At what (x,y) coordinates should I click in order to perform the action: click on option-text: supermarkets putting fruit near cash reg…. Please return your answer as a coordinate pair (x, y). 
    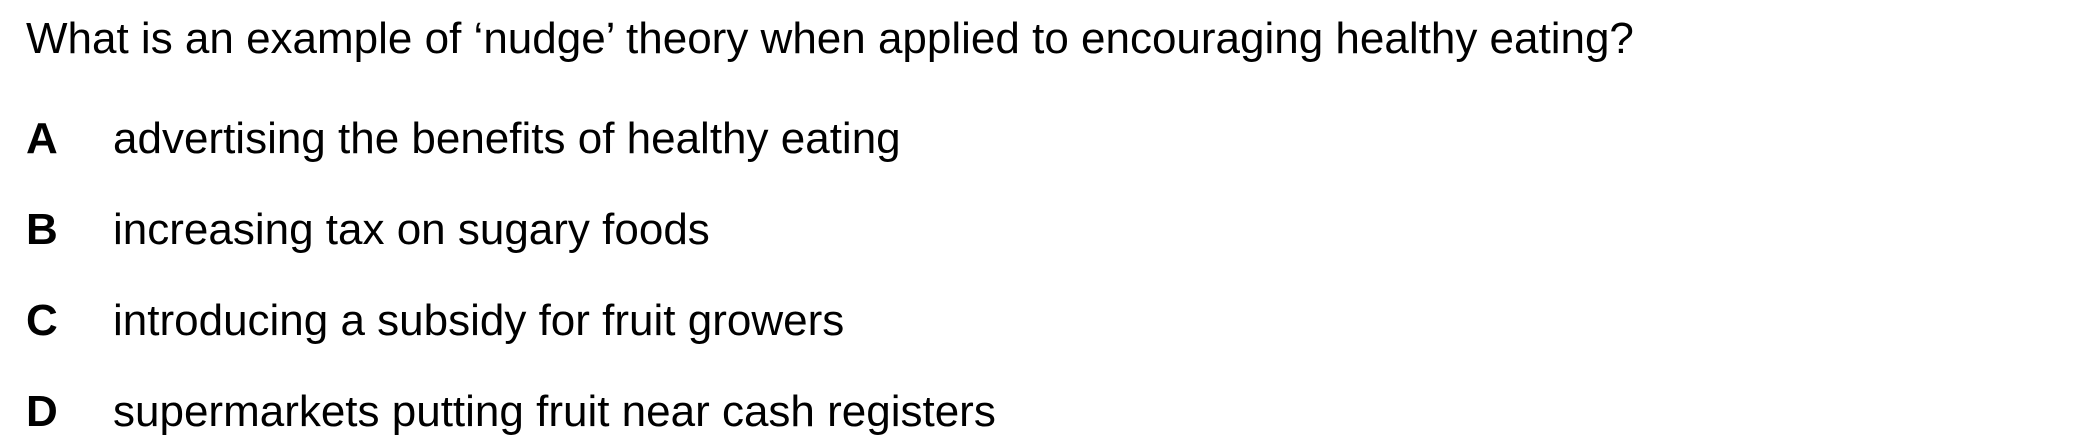
    Looking at the image, I should click on (554, 411).